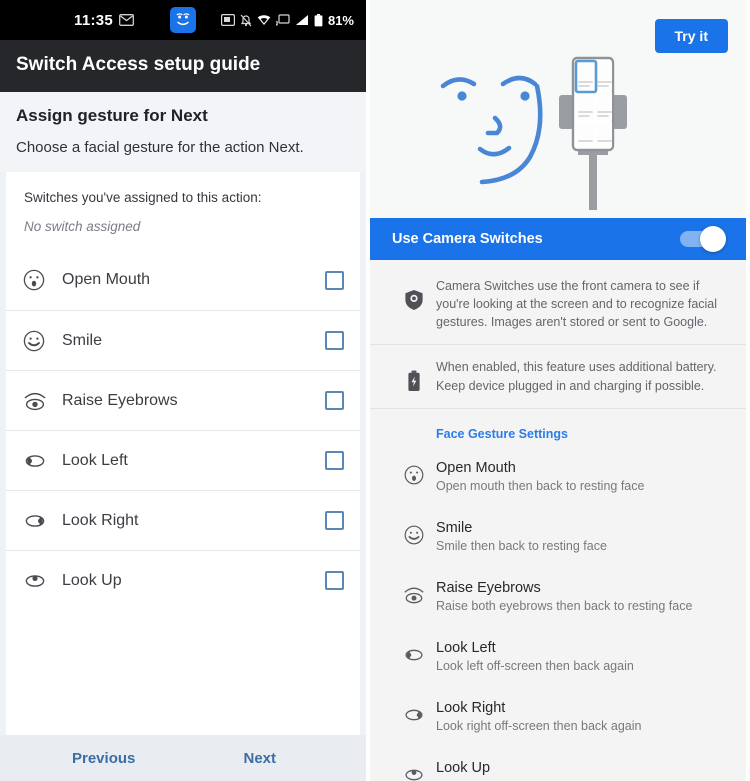 The width and height of the screenshot is (750, 781). I want to click on list-item: Smile Smile then back to resting face, so click(558, 537).